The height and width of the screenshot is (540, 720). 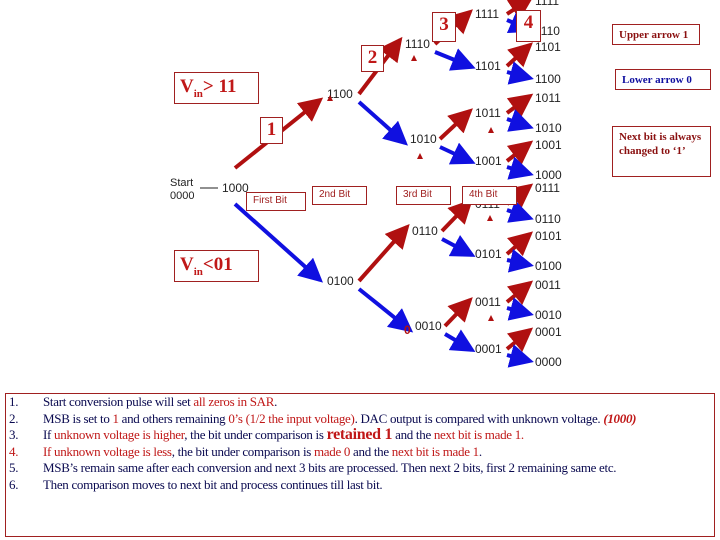 I want to click on leaf-node: 0000, so click(x=548, y=362).